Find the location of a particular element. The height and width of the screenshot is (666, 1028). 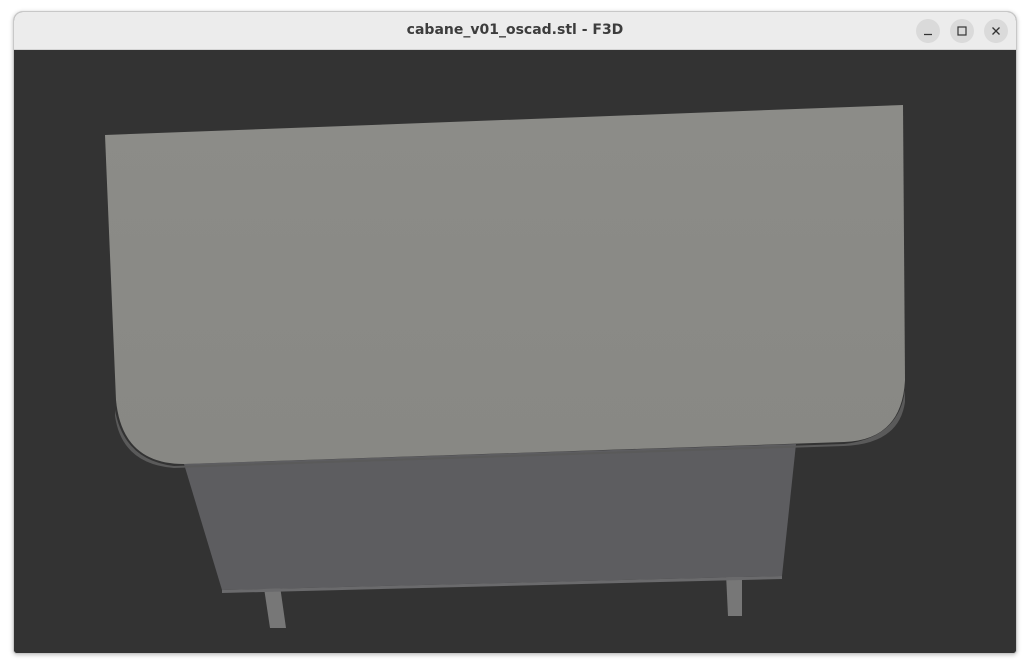

model-leg-left is located at coordinates (275, 607).